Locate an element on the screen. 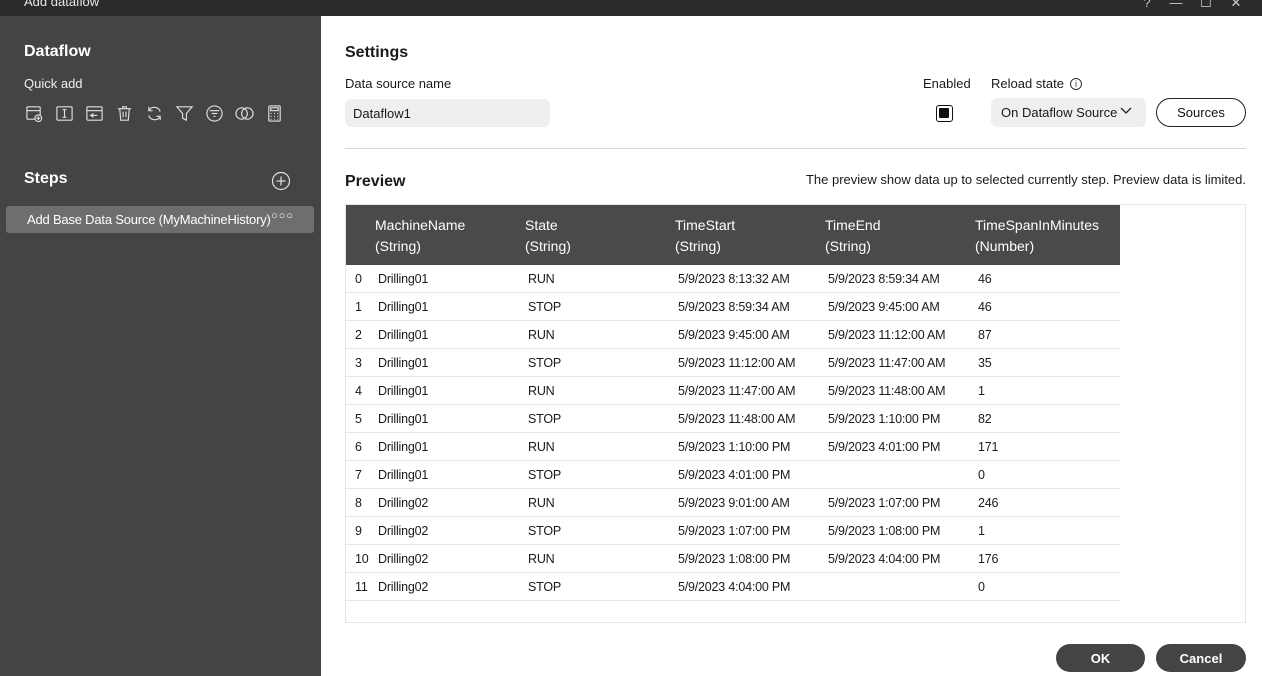 This screenshot has height=676, width=1262. column-header-machinename: MachineName (String) is located at coordinates (420, 236).